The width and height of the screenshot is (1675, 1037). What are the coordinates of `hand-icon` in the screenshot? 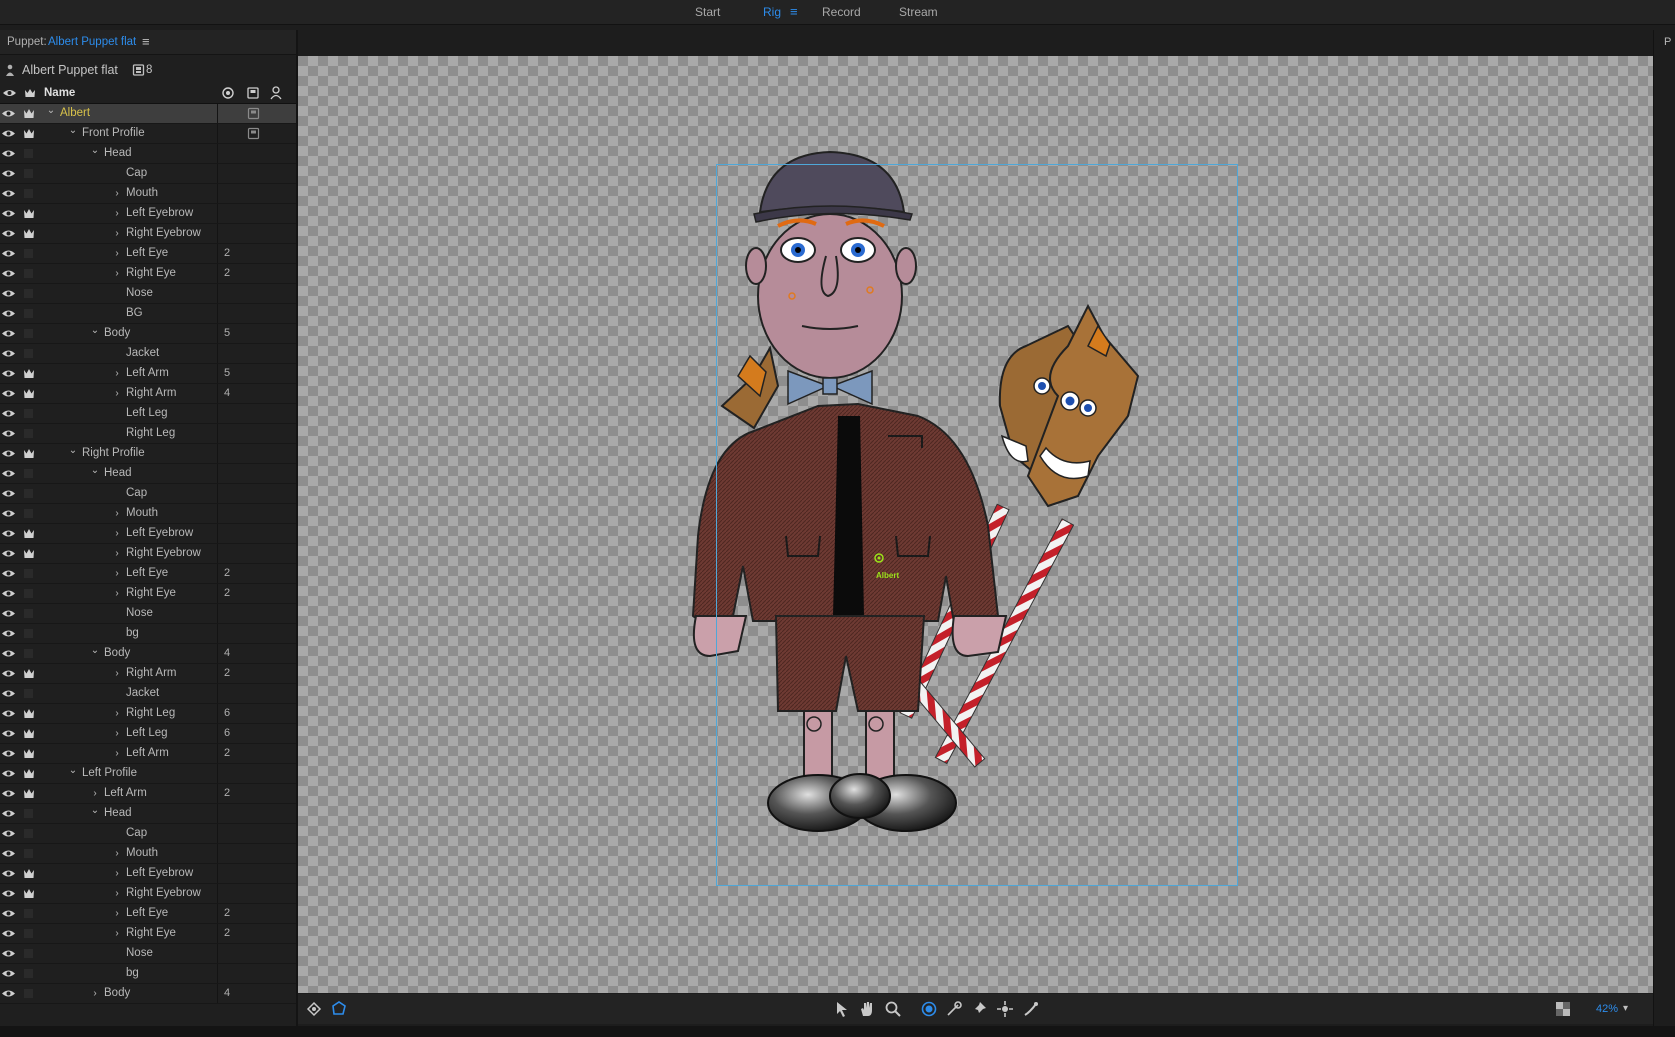 It's located at (867, 1009).